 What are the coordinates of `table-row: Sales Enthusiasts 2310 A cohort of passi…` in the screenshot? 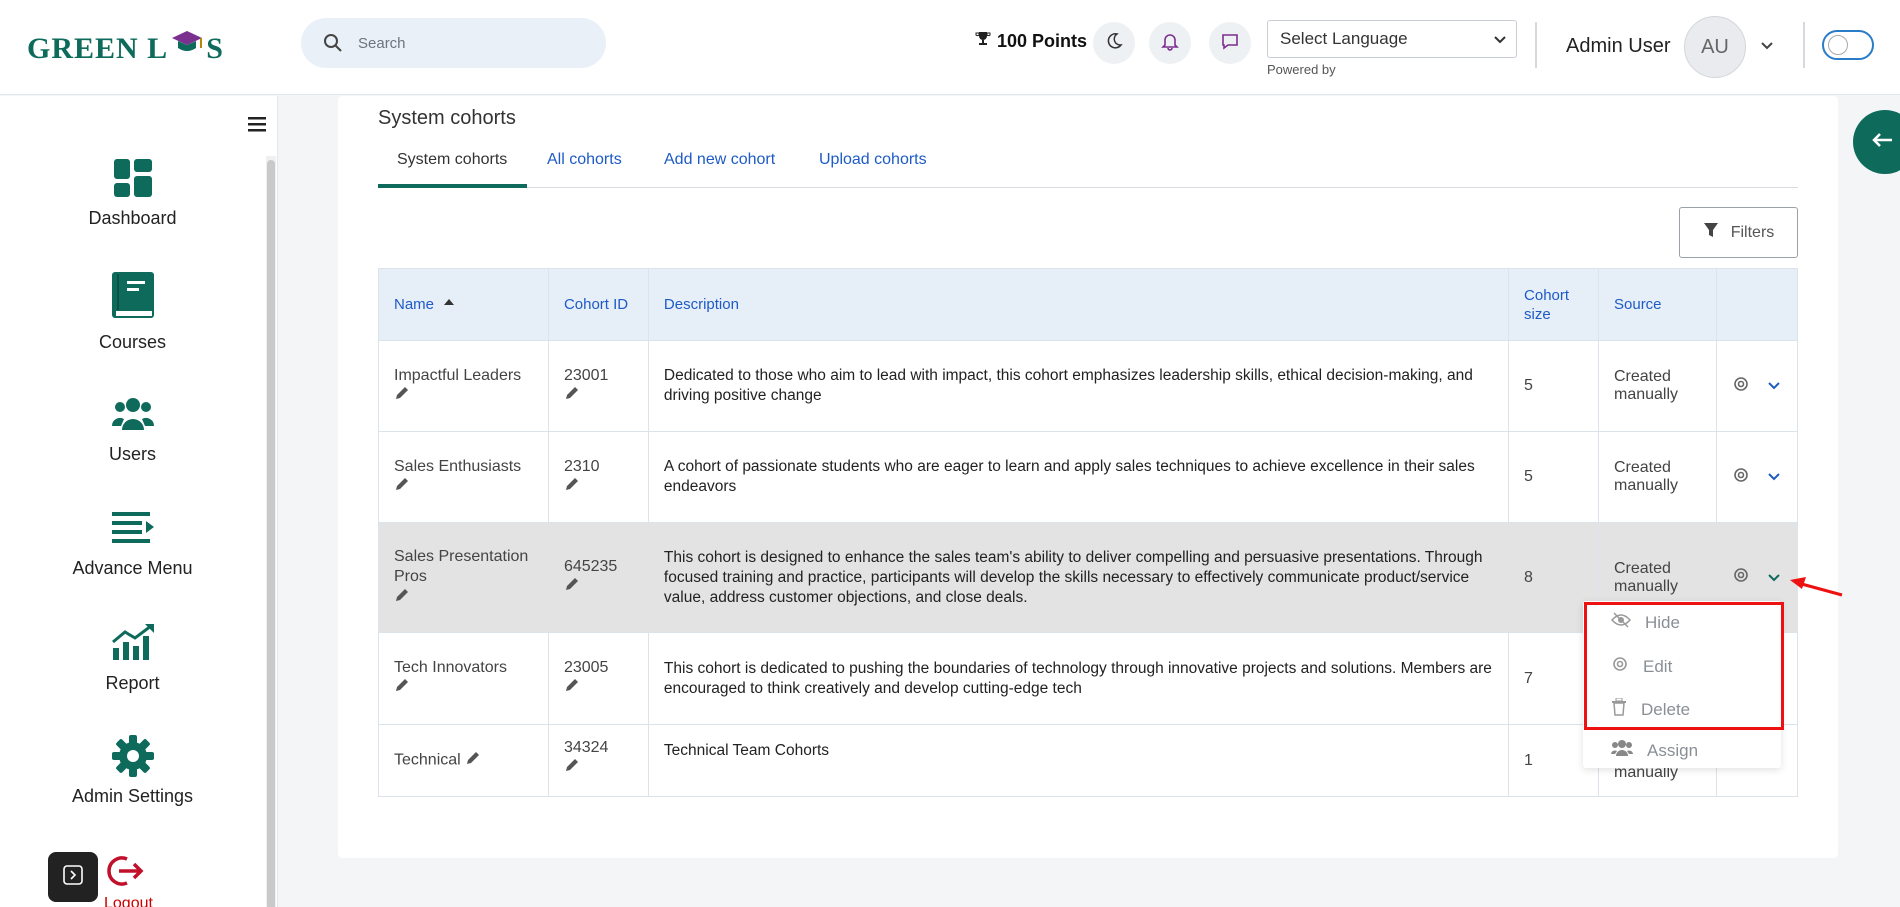 It's located at (1088, 477).